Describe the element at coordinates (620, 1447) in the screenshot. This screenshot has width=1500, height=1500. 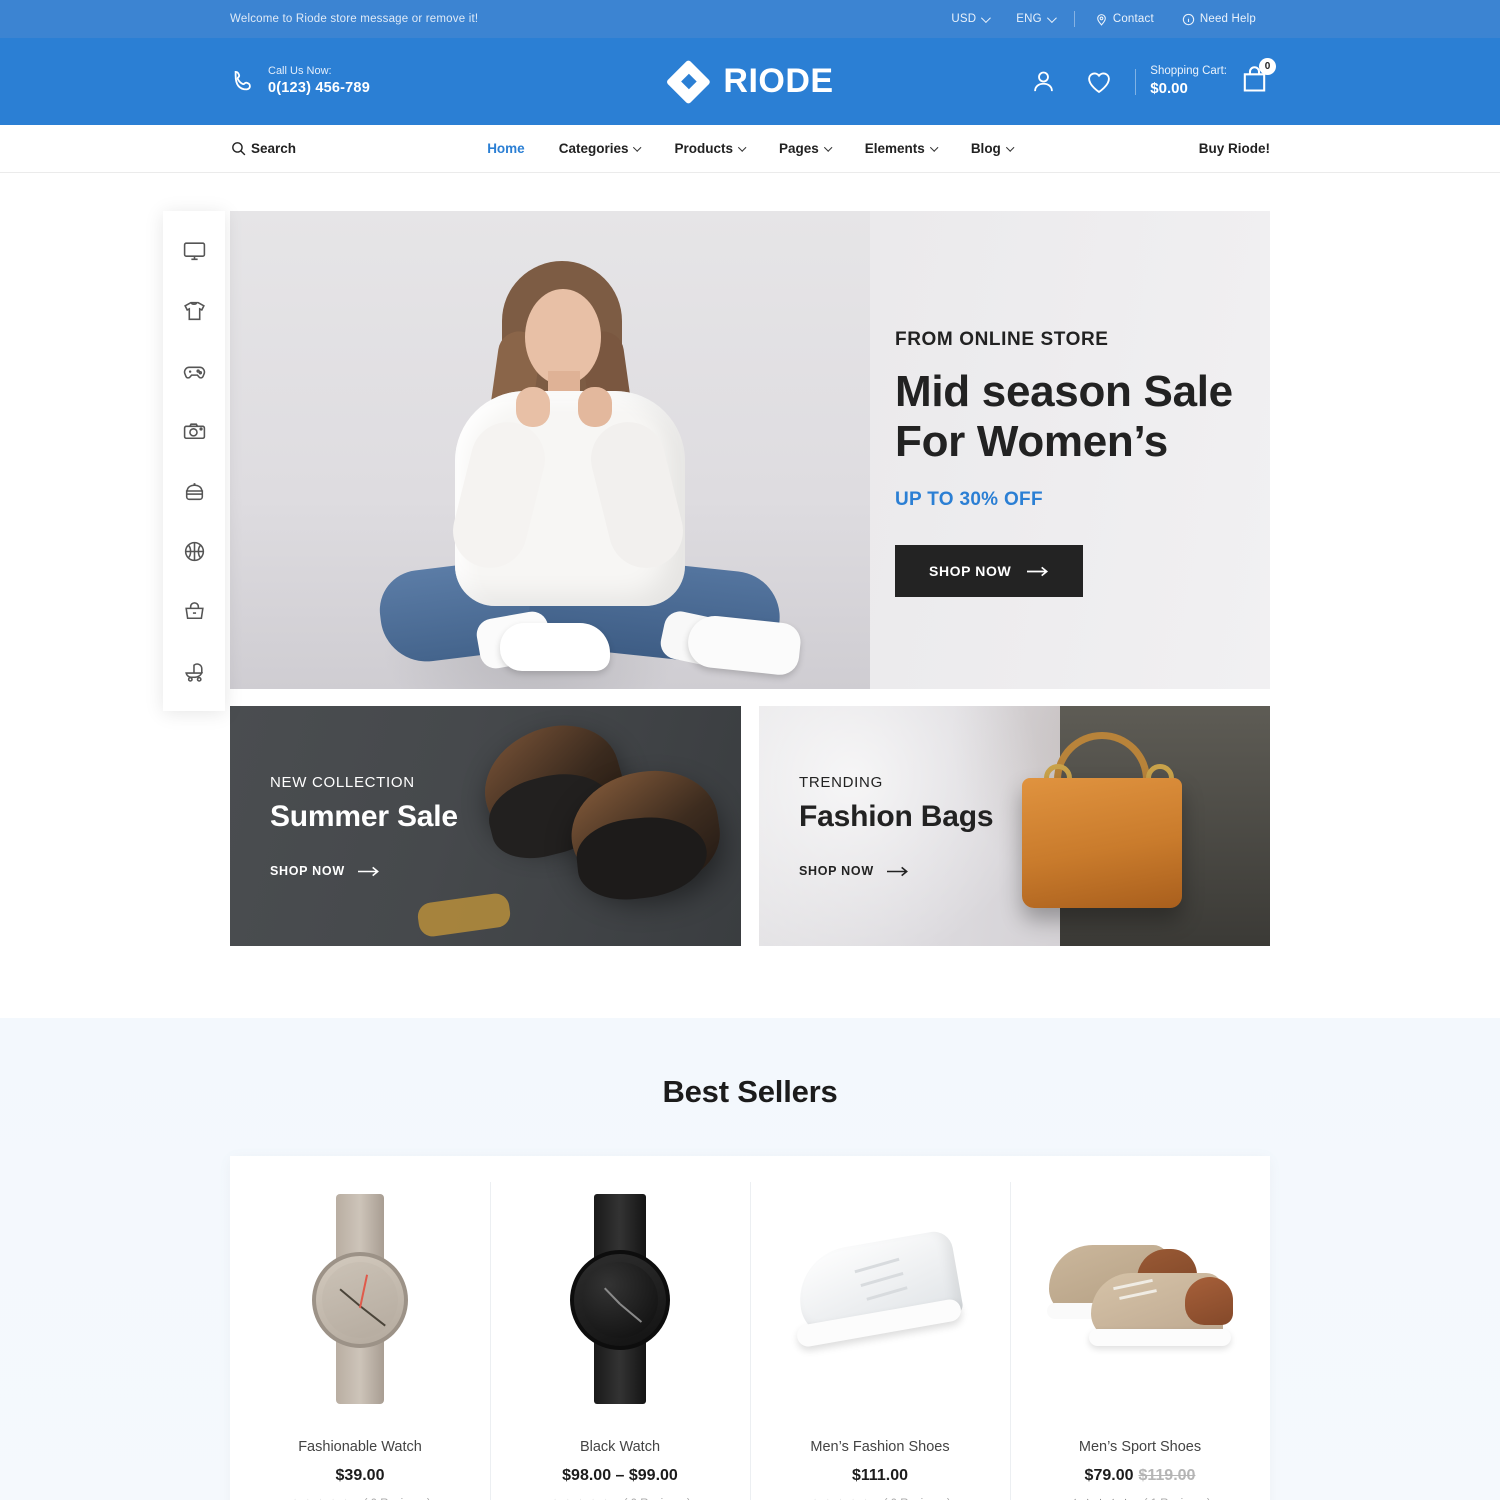
I see `product-name: Black Watch` at that location.